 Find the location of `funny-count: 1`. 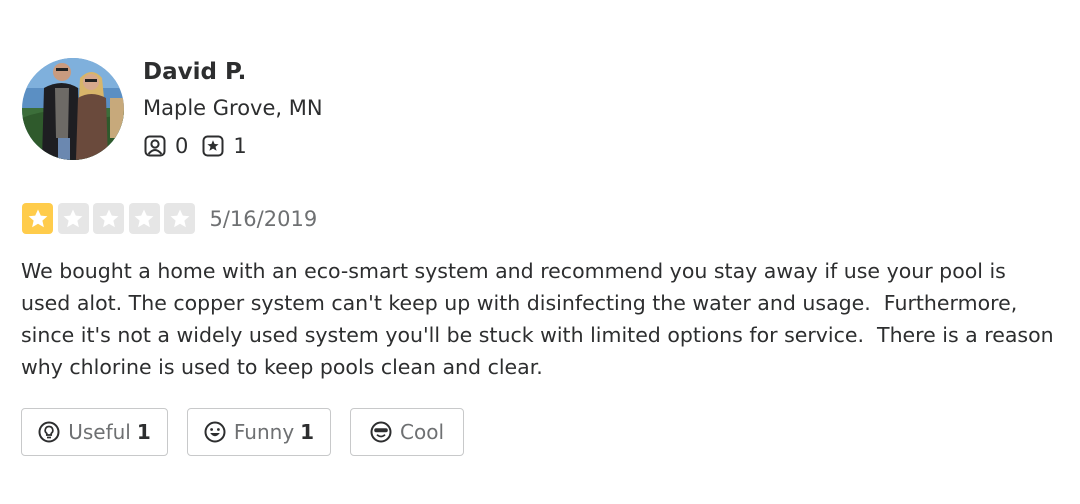

funny-count: 1 is located at coordinates (307, 432).